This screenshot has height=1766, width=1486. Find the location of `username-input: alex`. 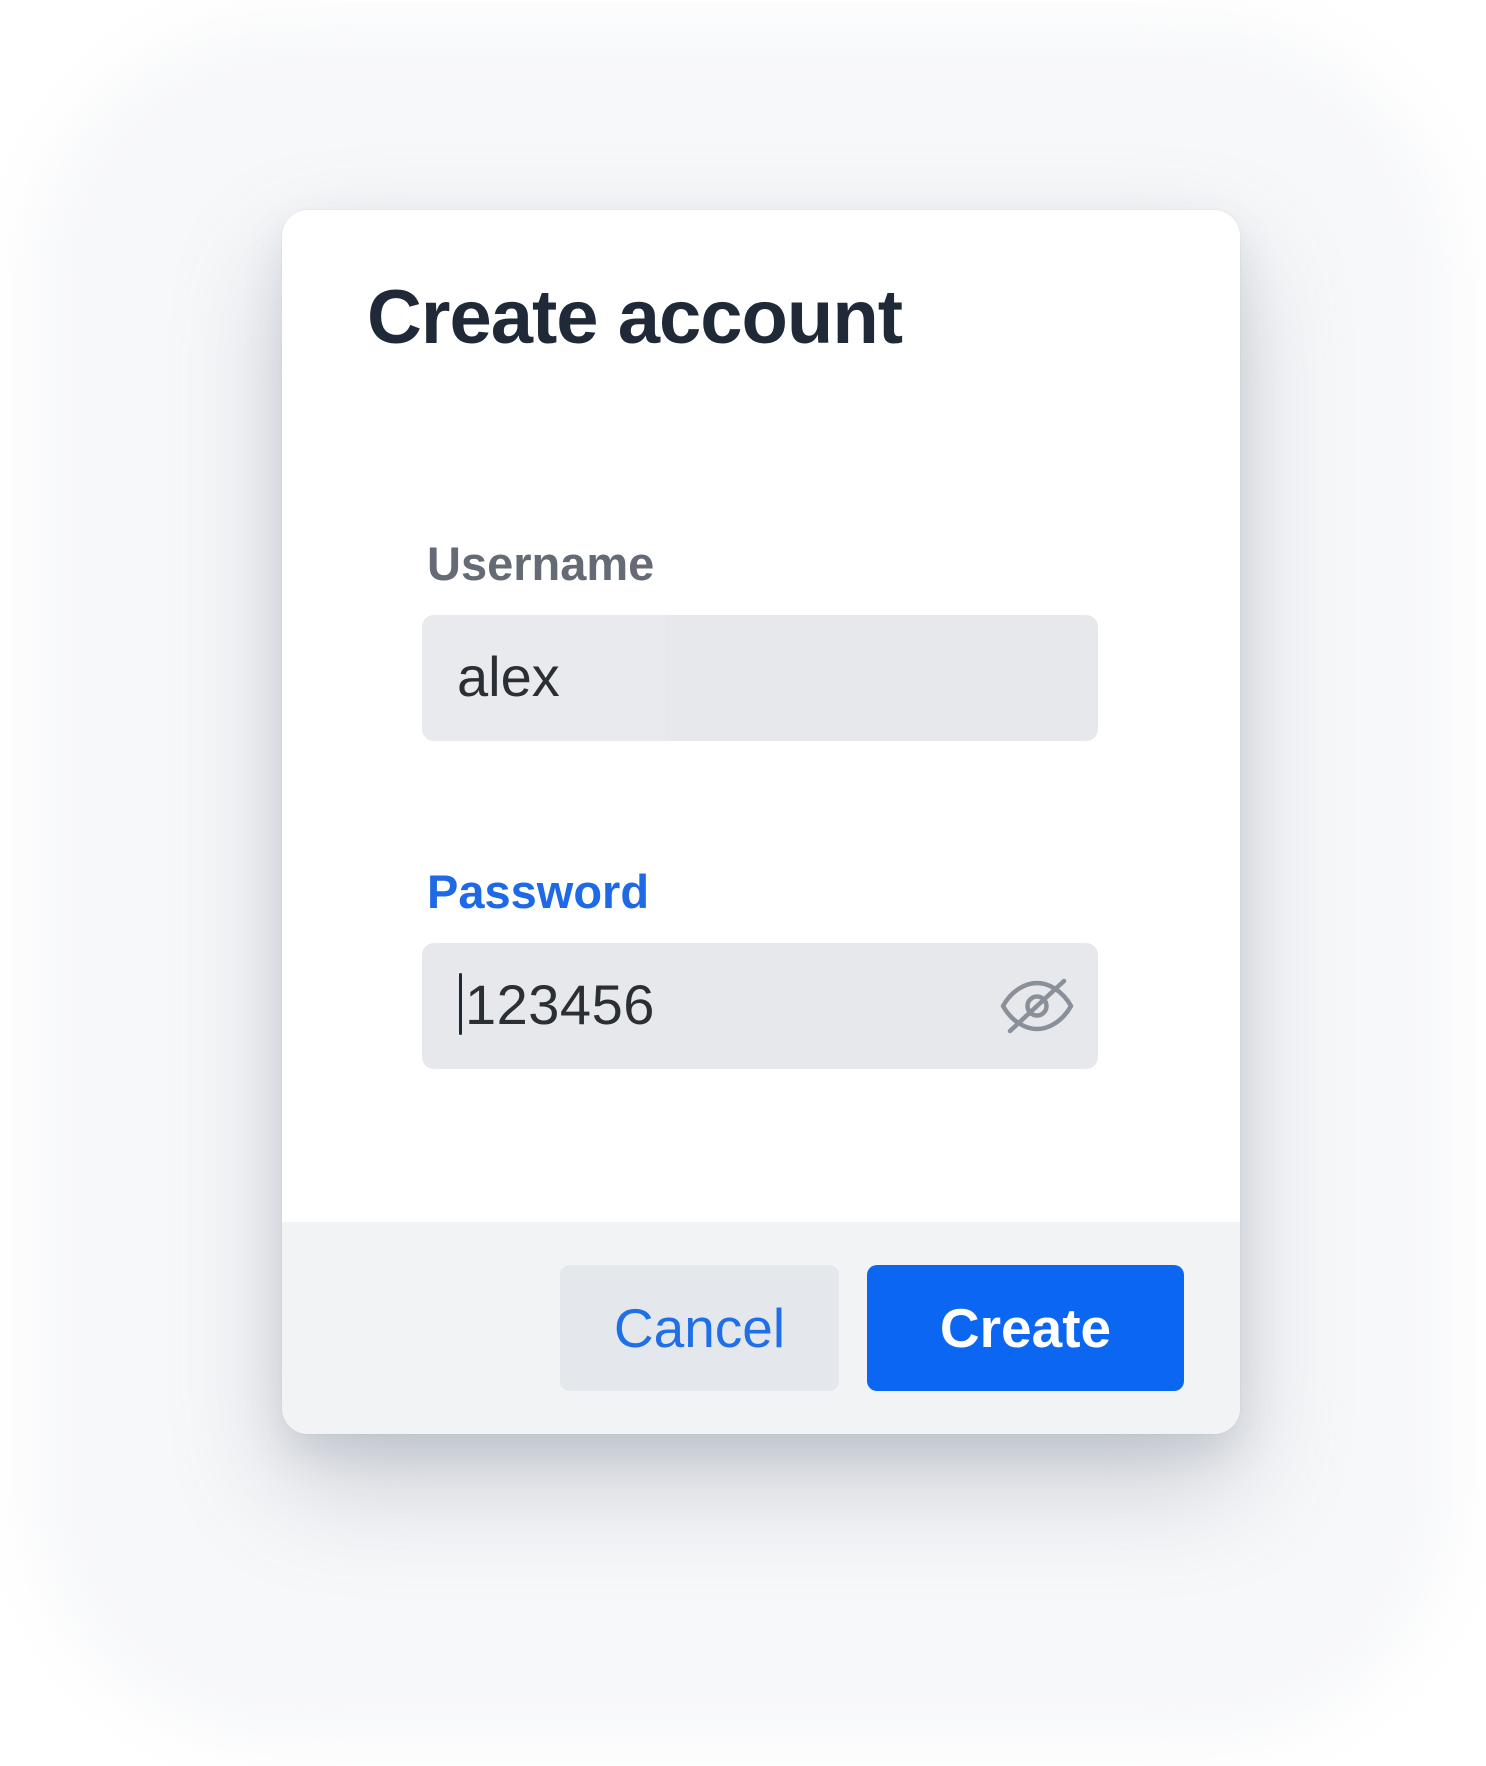

username-input: alex is located at coordinates (760, 678).